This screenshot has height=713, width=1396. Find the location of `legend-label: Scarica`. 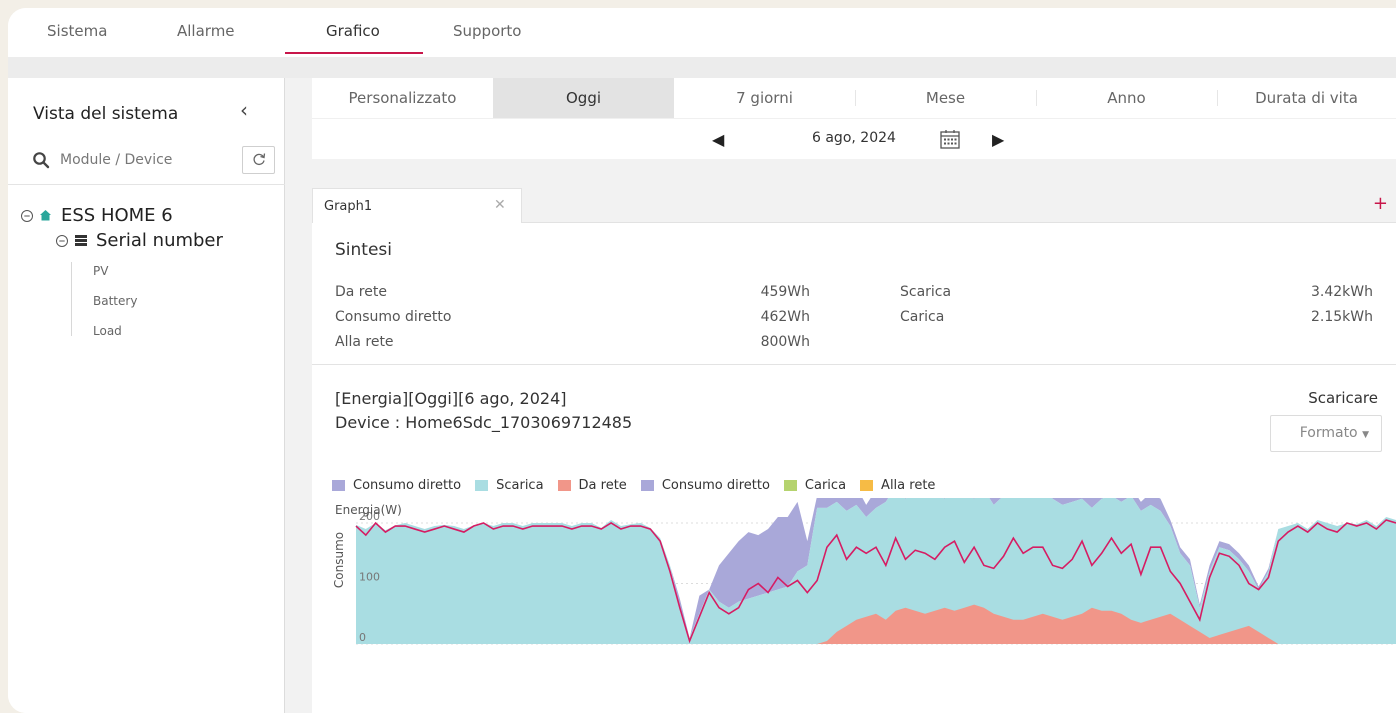

legend-label: Scarica is located at coordinates (520, 485).